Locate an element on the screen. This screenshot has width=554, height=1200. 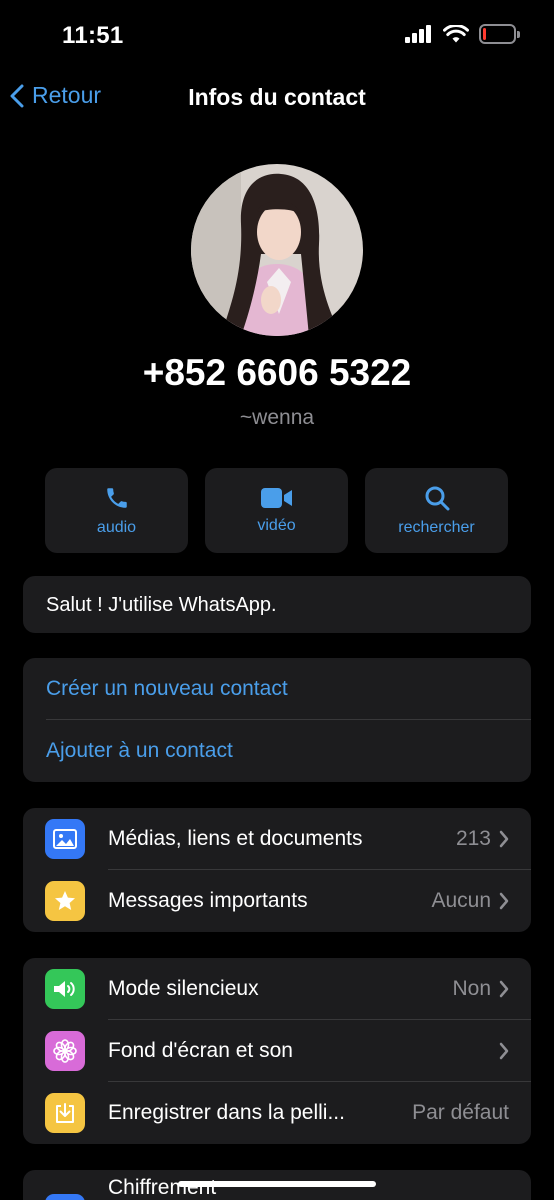
add-to-contact-button: Ajouter à un contact is located at coordinates (277, 751).